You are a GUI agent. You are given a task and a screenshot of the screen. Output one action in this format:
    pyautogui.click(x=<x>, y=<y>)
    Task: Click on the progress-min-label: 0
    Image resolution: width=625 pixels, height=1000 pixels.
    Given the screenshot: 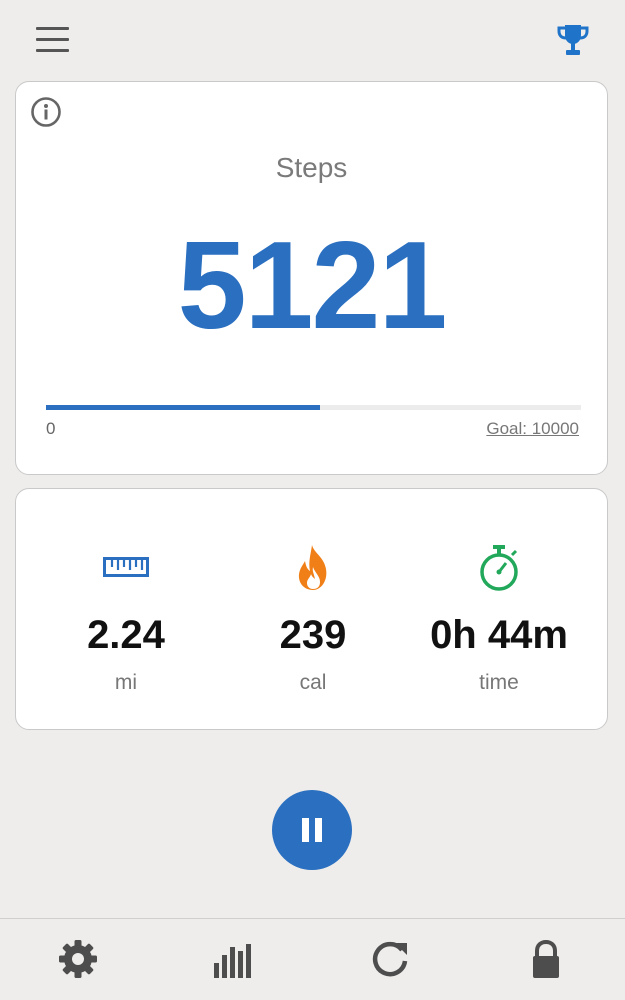 What is the action you would take?
    pyautogui.click(x=51, y=428)
    